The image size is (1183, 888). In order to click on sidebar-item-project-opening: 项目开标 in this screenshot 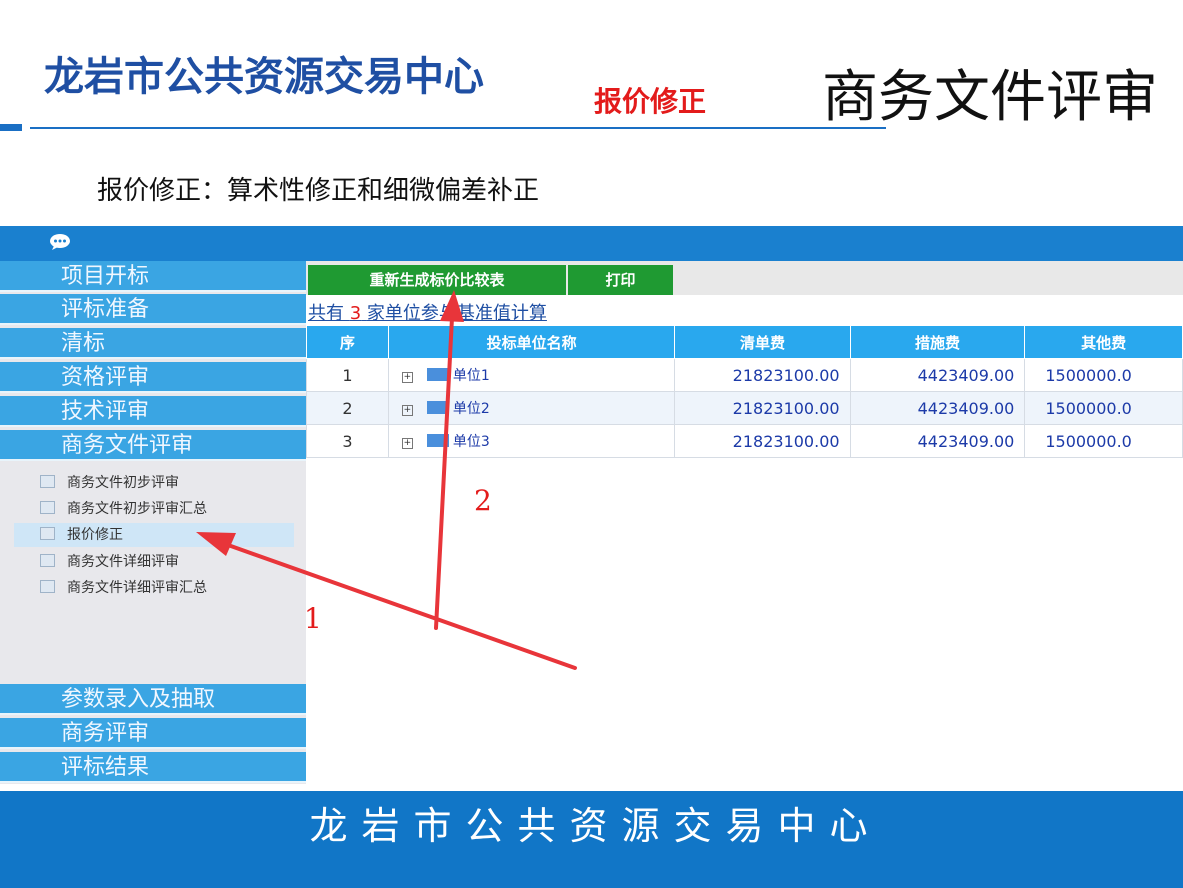, I will do `click(153, 276)`.